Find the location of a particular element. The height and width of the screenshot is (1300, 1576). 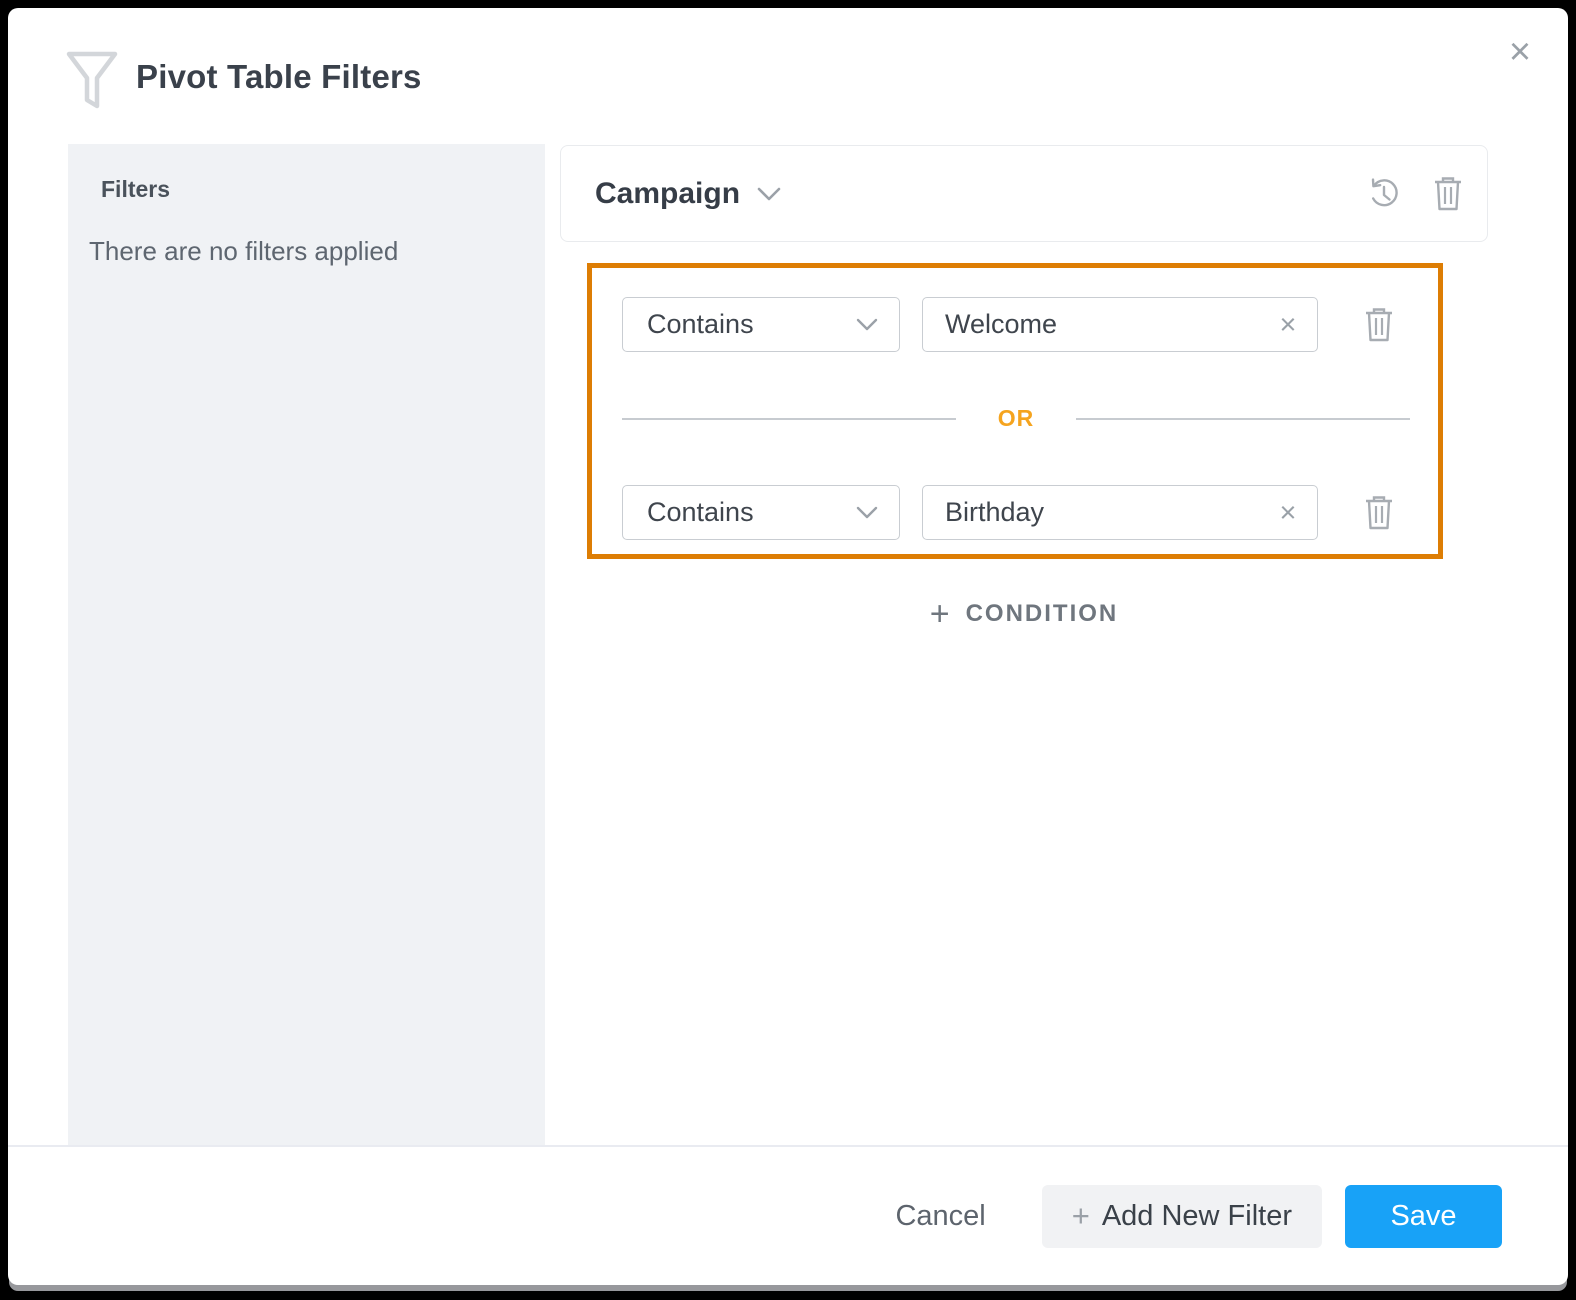

condition-group-highlight: Contains × is located at coordinates (1015, 411).